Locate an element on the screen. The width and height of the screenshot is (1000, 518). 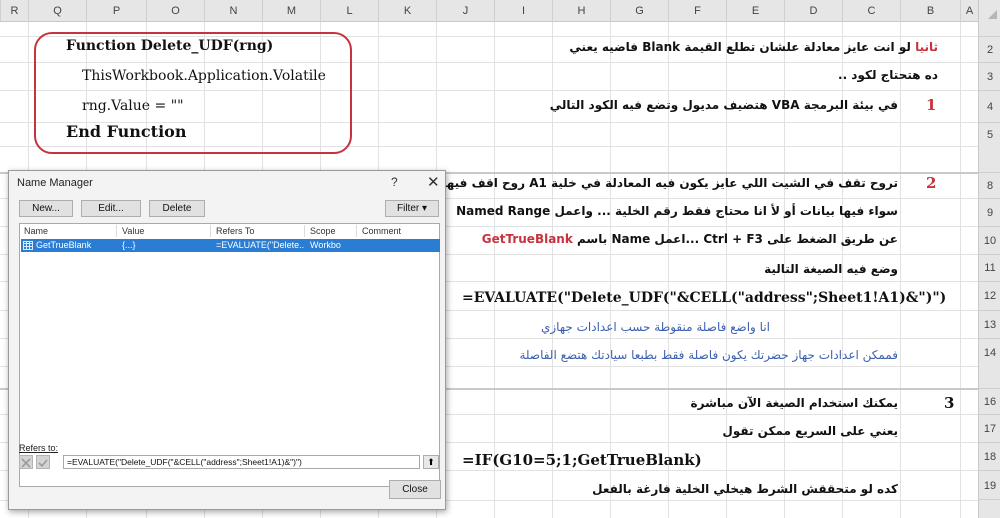
list-header-comment: Comment is located at coordinates (381, 231).